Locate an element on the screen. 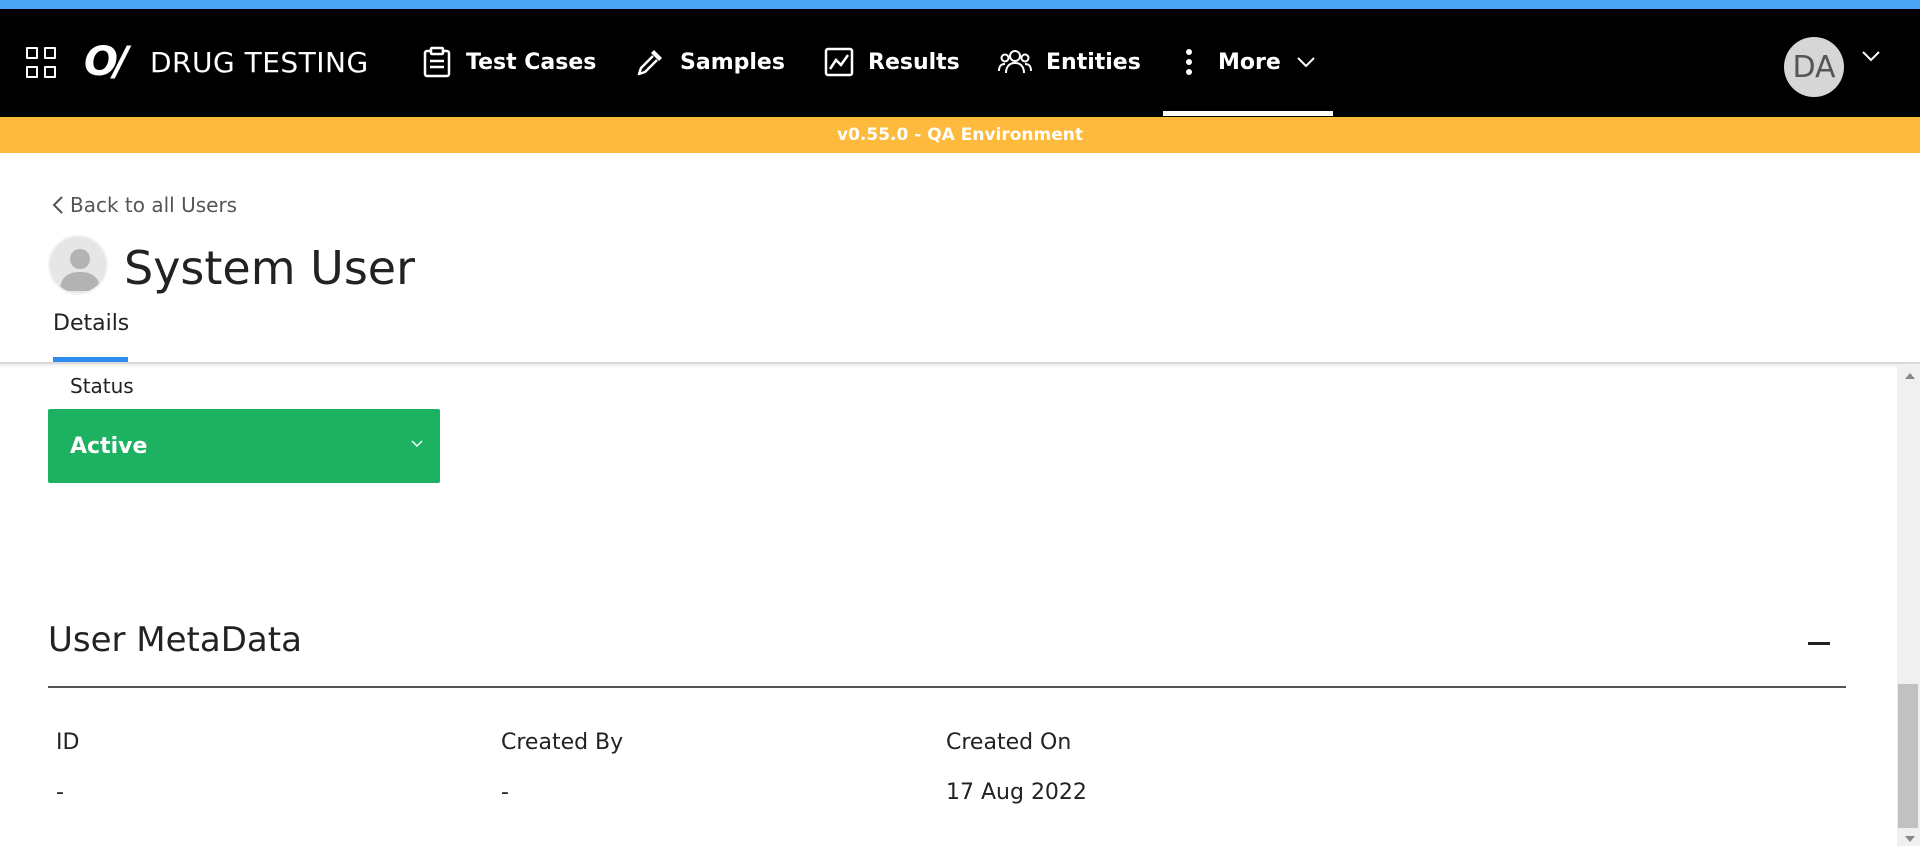 This screenshot has width=1920, height=846. meta-created-by-label: Created By is located at coordinates (562, 742).